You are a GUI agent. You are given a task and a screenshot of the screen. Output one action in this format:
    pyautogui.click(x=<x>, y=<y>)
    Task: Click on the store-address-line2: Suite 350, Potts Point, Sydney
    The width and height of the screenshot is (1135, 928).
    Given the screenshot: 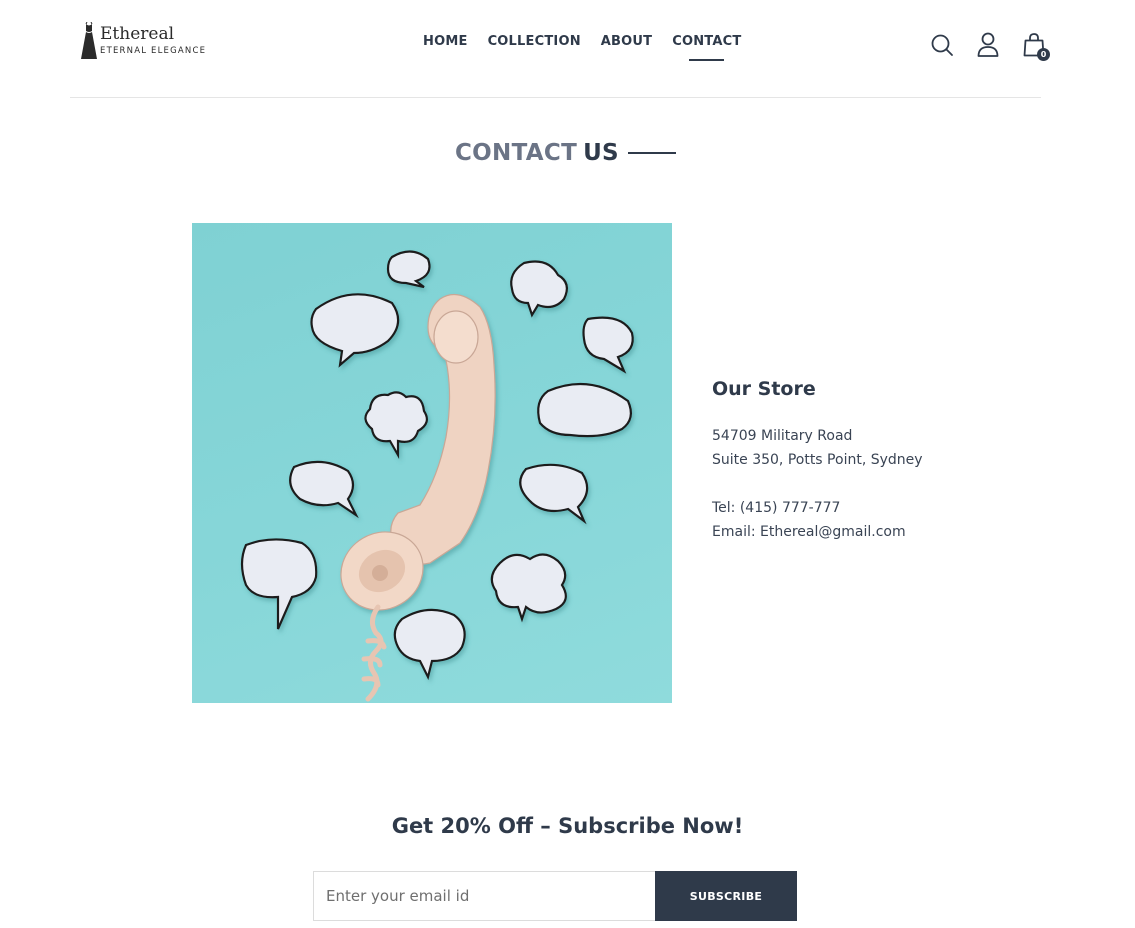 What is the action you would take?
    pyautogui.click(x=817, y=460)
    